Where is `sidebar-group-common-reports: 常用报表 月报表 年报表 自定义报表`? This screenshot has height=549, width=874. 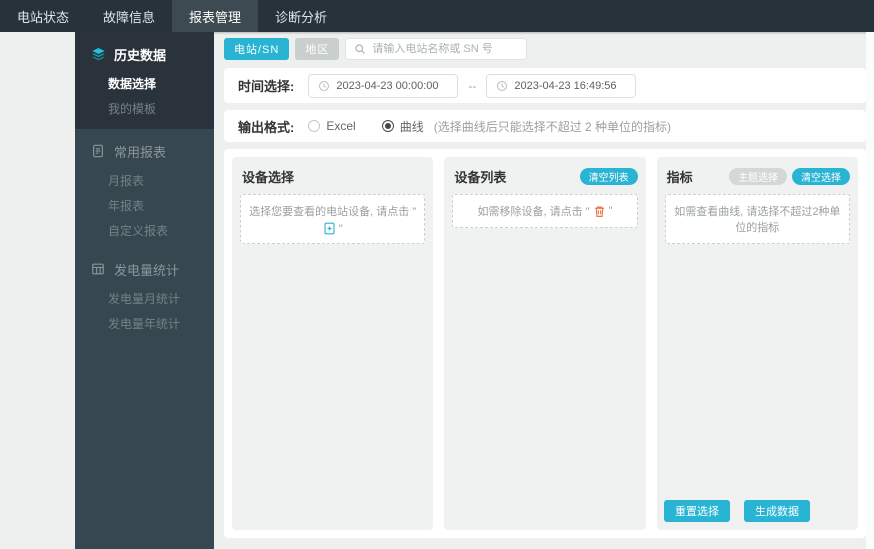
sidebar-group-common-reports: 常用报表 月报表 年报表 自定义报表 is located at coordinates (144, 188).